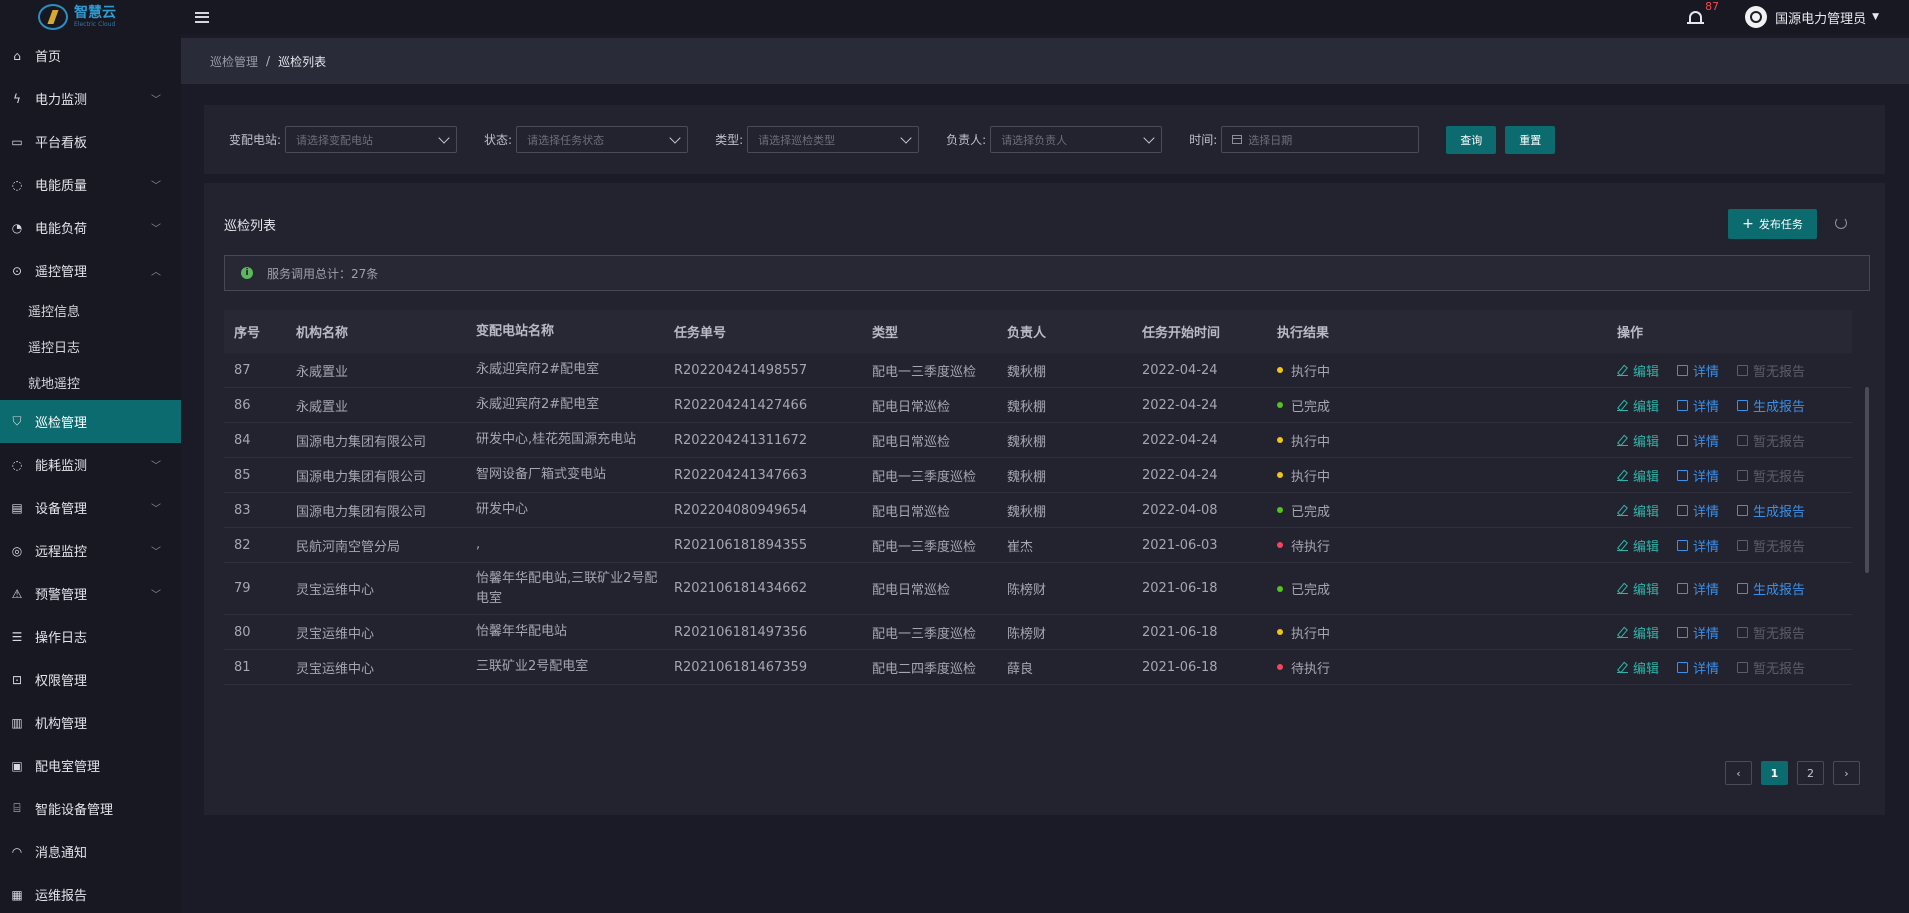  Describe the element at coordinates (247, 273) in the screenshot. I see `info-icon: i` at that location.